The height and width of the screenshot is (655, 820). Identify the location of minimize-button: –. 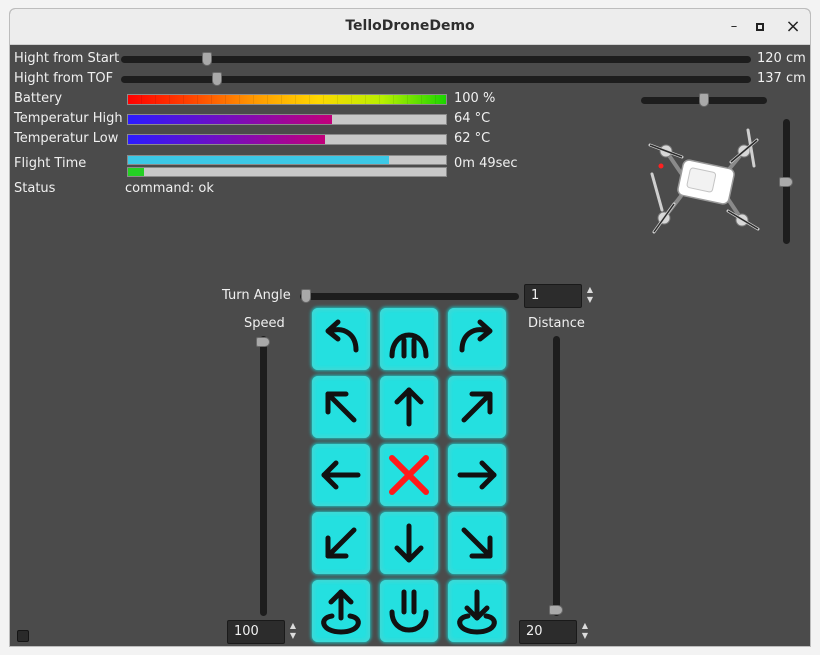
(734, 27).